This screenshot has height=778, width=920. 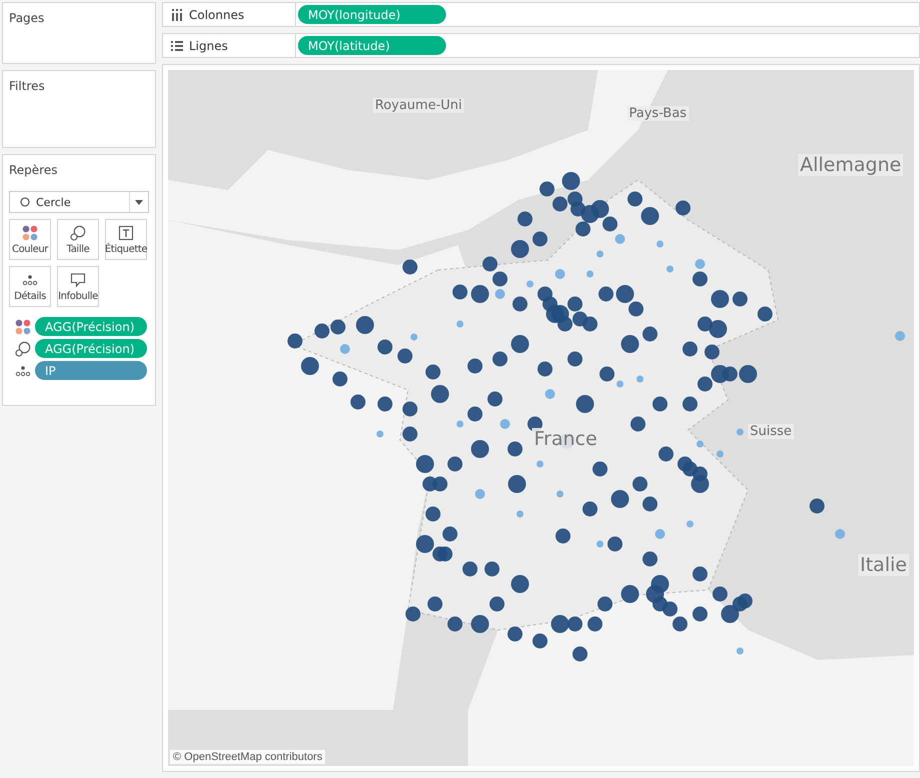 What do you see at coordinates (79, 202) in the screenshot?
I see `mark-type-dropdown: Cercle` at bounding box center [79, 202].